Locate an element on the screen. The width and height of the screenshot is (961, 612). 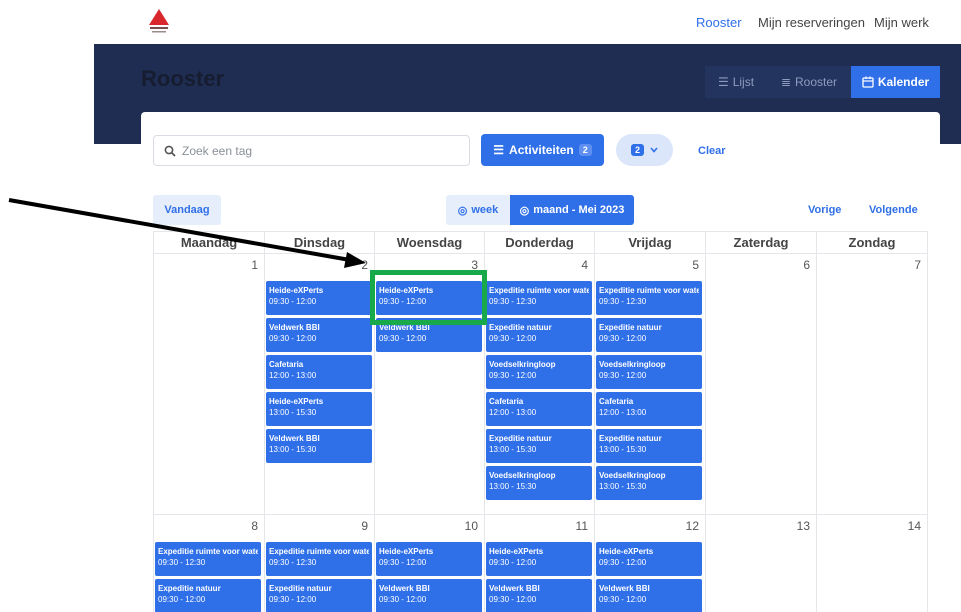
view-schedule-label: Rooster is located at coordinates (816, 82).